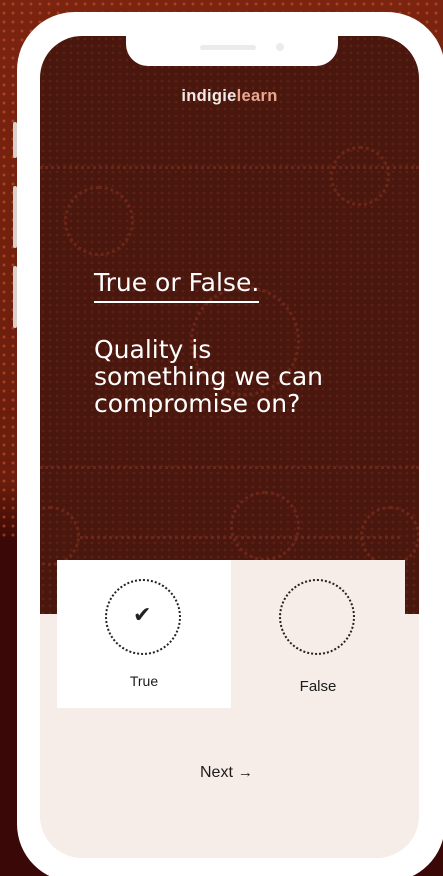 The width and height of the screenshot is (443, 876). I want to click on front-camera, so click(280, 47).